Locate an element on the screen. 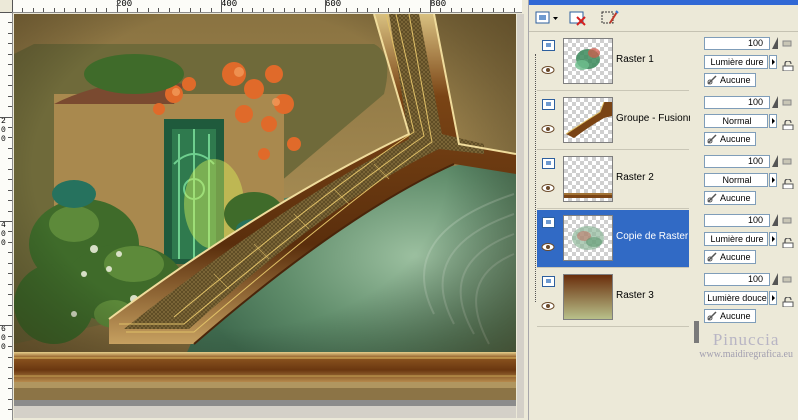 The width and height of the screenshot is (798, 420). layer-row-raster-1: Raster 1 is located at coordinates (613, 62).